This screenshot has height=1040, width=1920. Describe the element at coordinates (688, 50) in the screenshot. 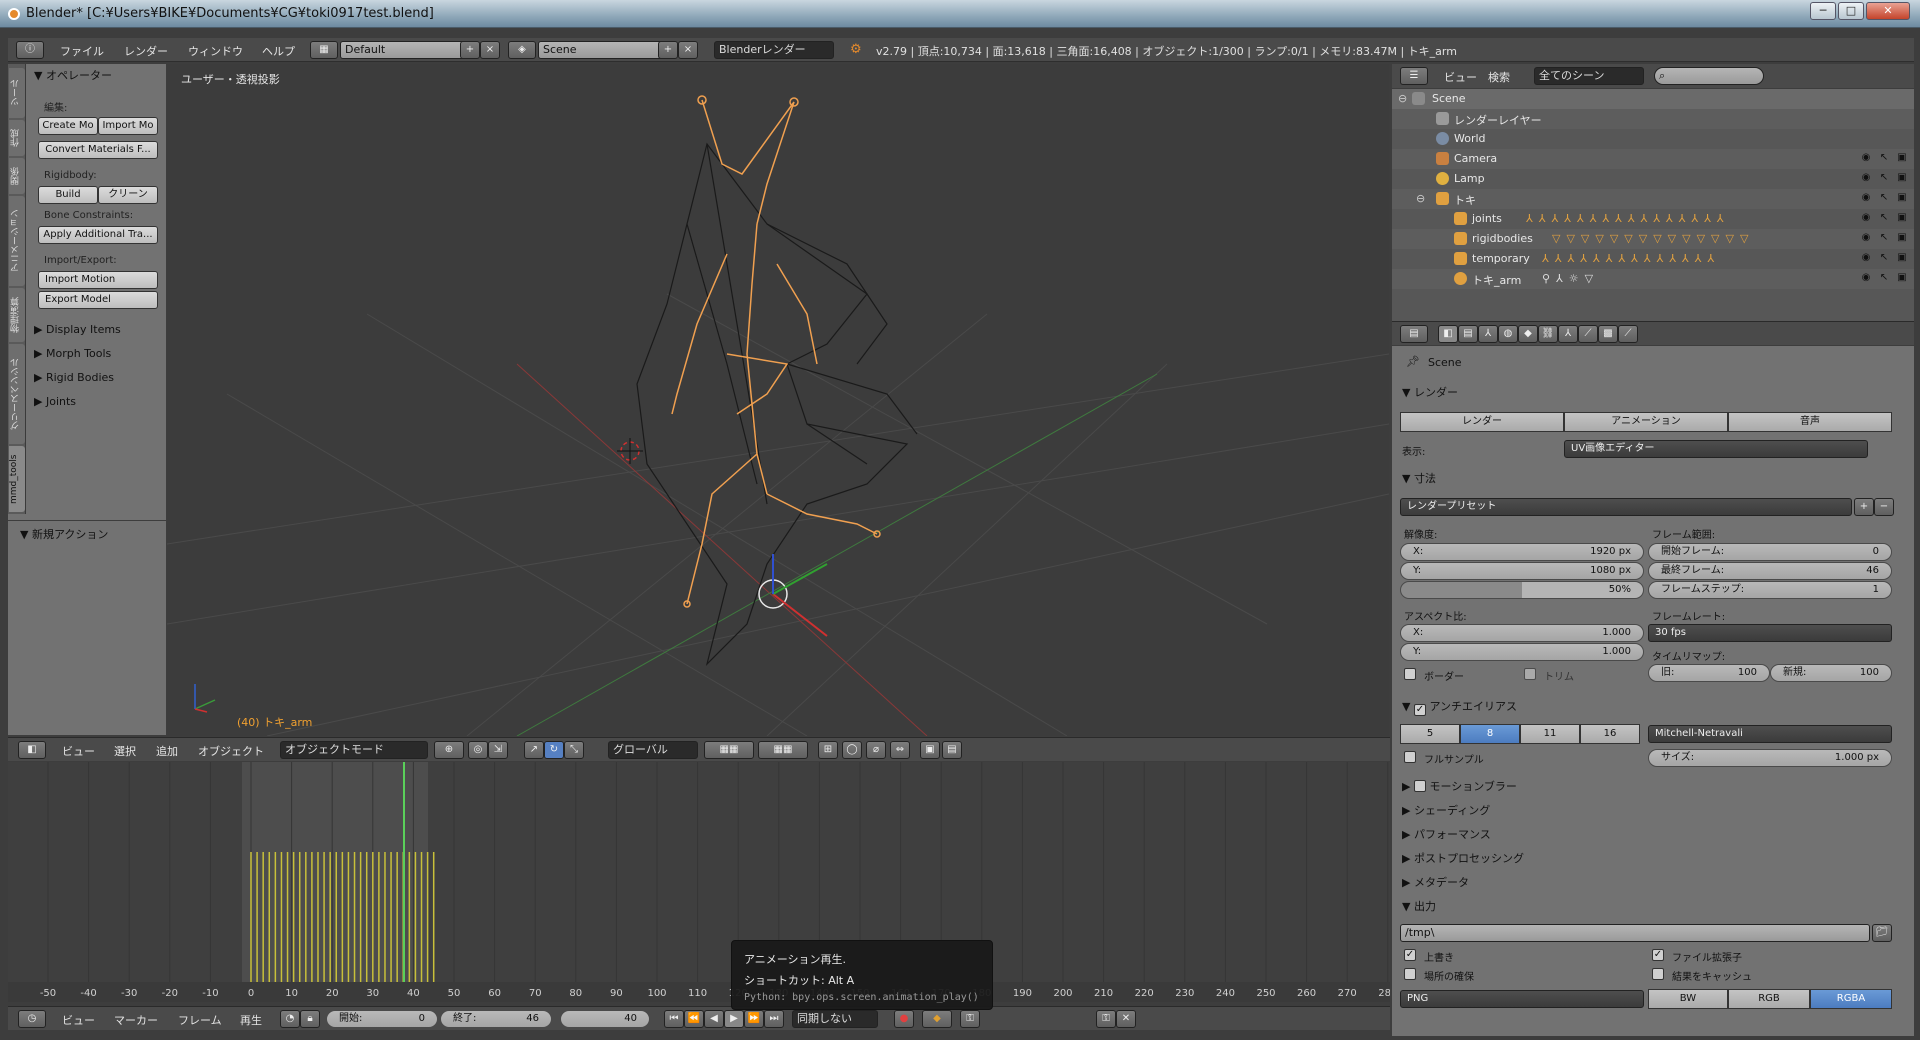

I see `scene-remove-icon: ×` at that location.